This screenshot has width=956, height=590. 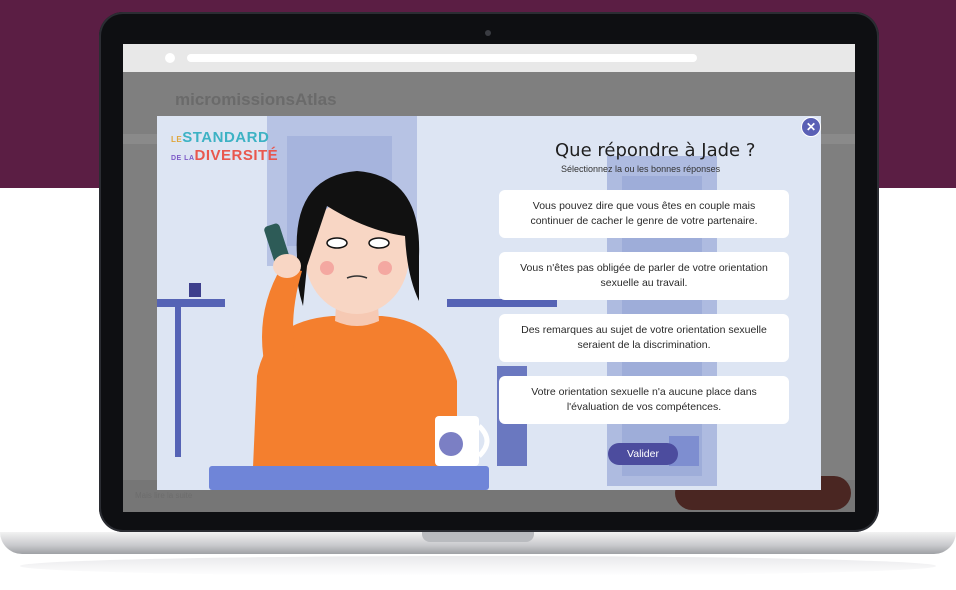 What do you see at coordinates (478, 537) in the screenshot?
I see `laptop-notch` at bounding box center [478, 537].